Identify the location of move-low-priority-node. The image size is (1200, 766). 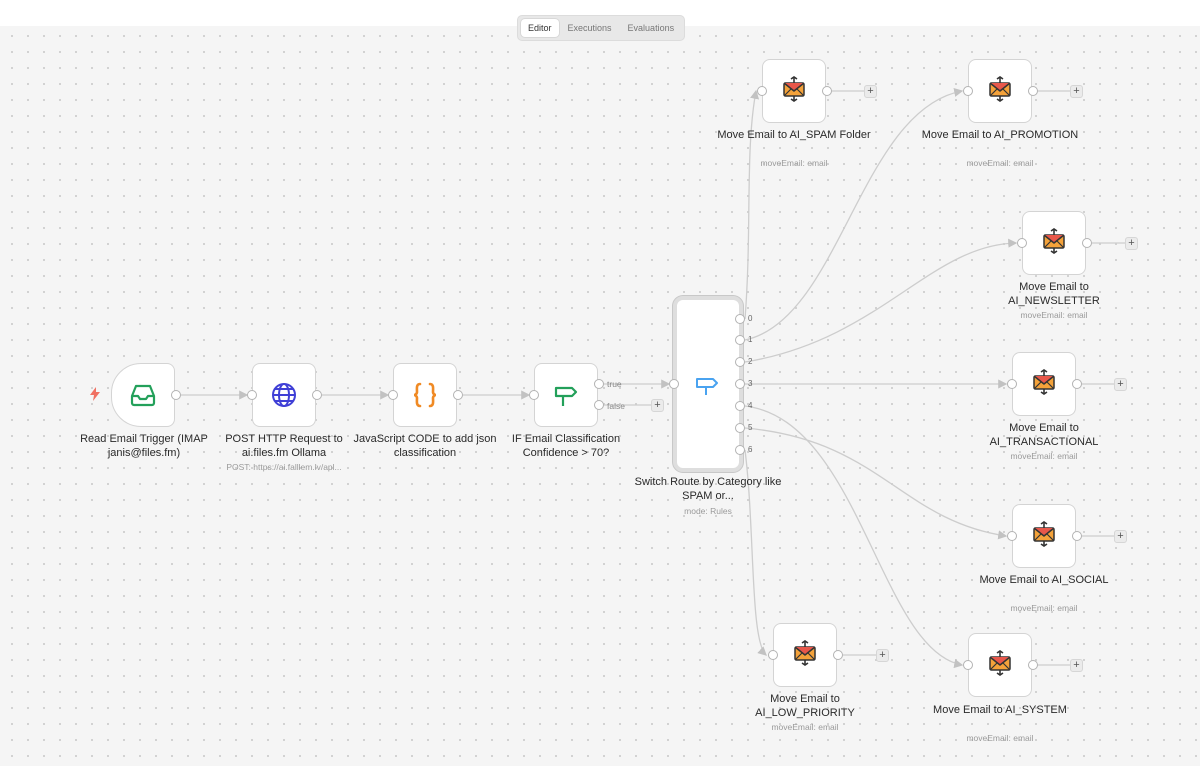
(805, 655).